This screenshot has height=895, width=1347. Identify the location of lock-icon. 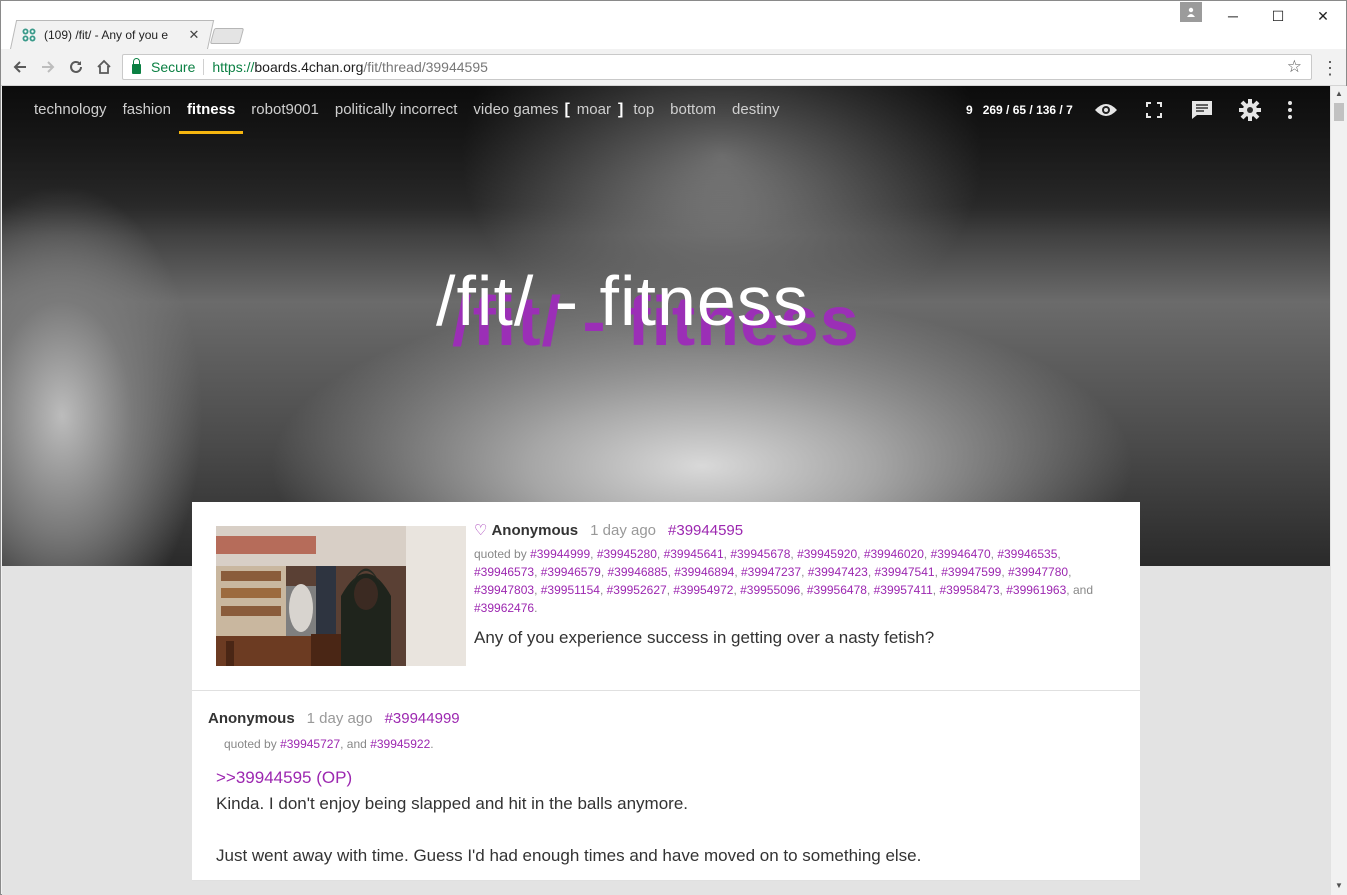
(136, 65).